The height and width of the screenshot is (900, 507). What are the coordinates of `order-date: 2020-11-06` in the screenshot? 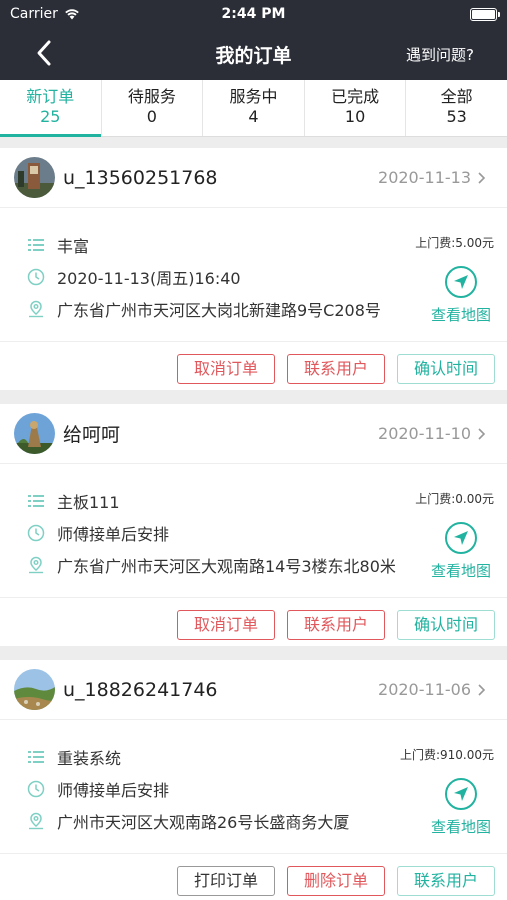 It's located at (424, 689).